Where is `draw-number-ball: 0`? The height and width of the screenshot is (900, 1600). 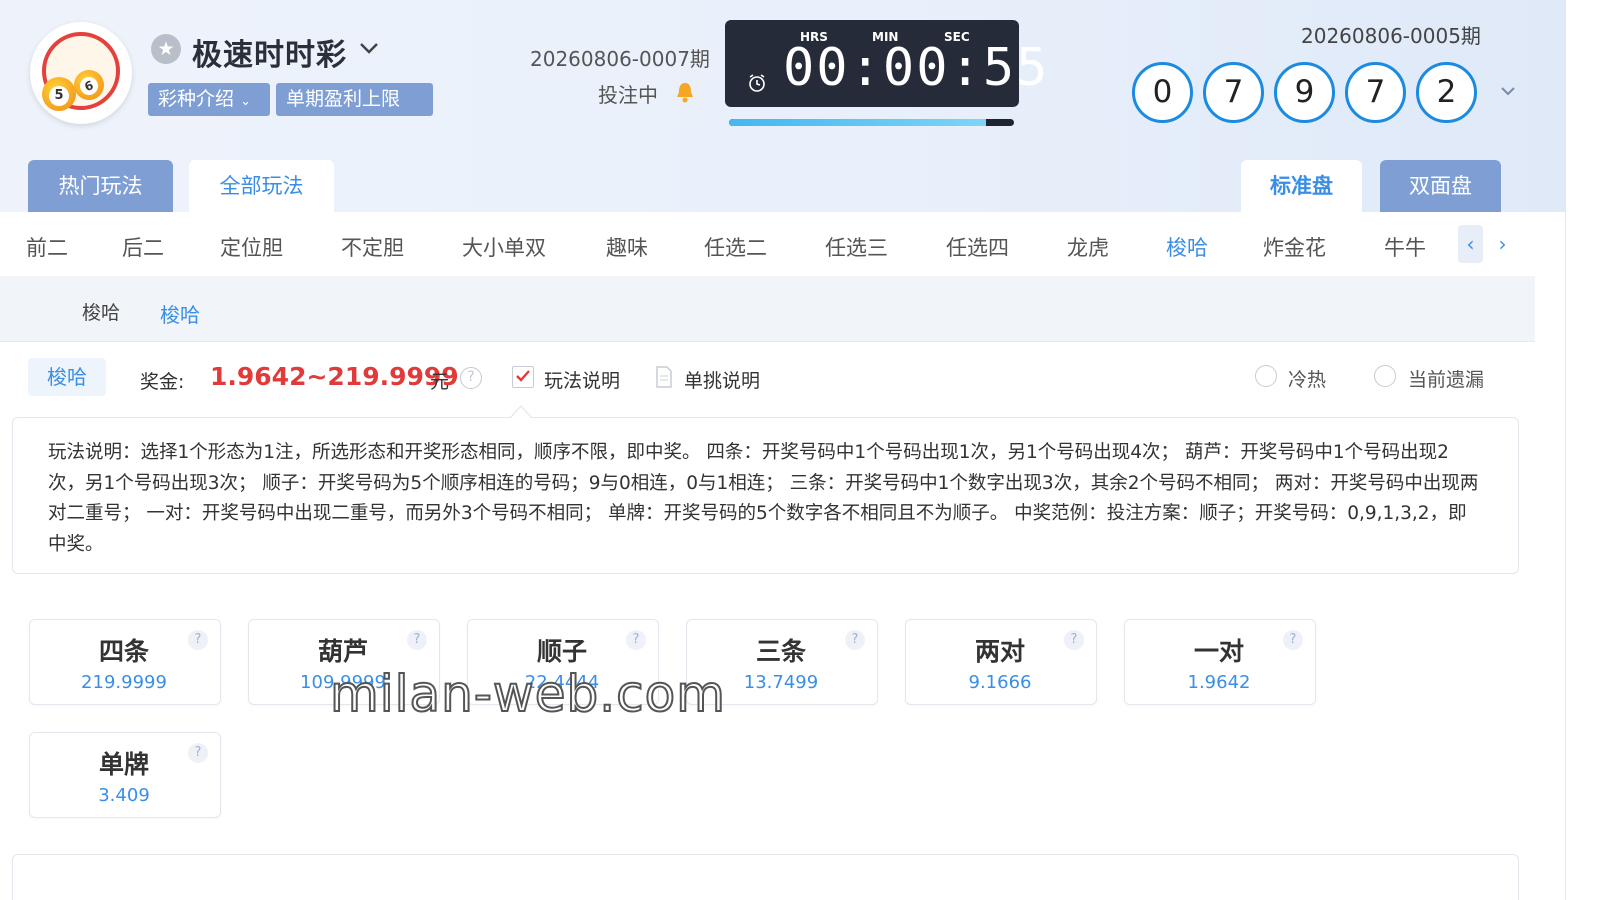
draw-number-ball: 0 is located at coordinates (1162, 92).